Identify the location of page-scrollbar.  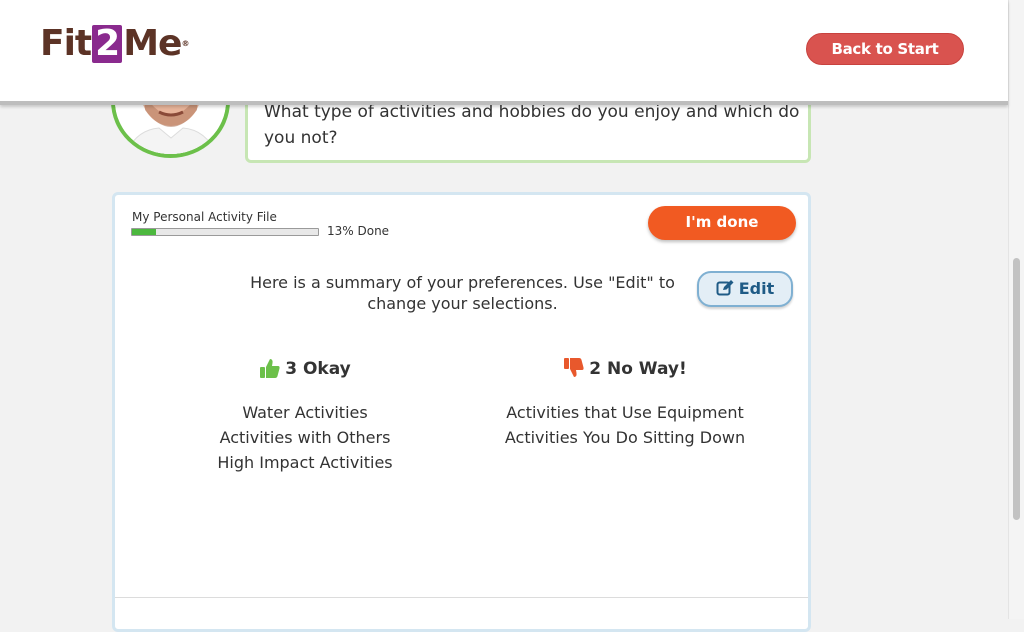
(1016, 309).